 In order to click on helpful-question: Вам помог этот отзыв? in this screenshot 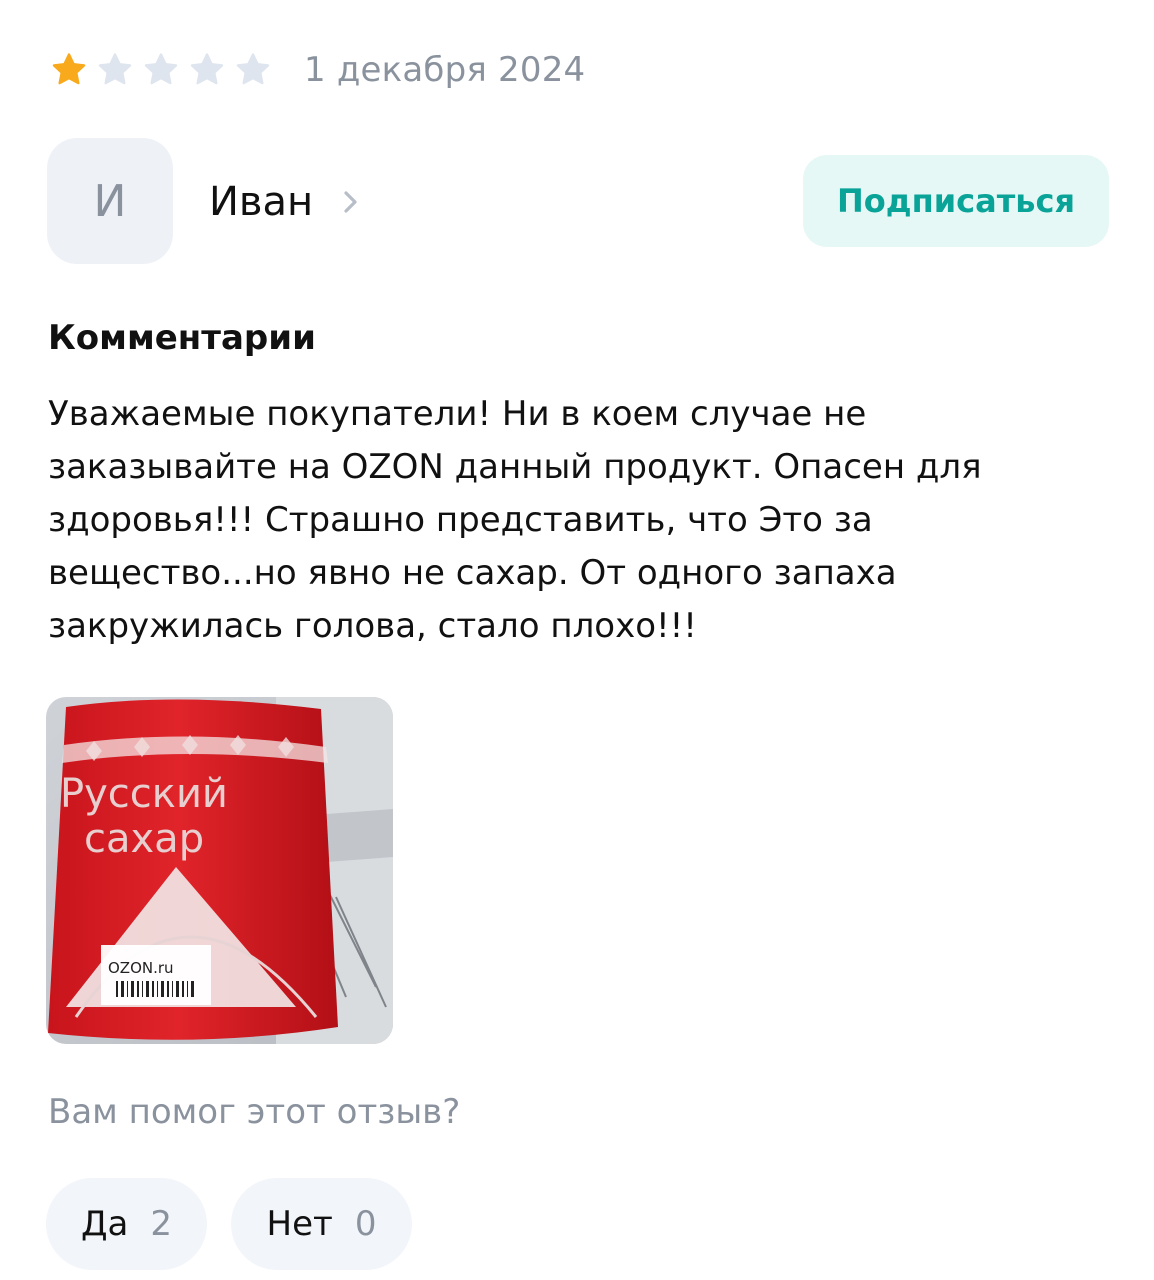, I will do `click(254, 1112)`.